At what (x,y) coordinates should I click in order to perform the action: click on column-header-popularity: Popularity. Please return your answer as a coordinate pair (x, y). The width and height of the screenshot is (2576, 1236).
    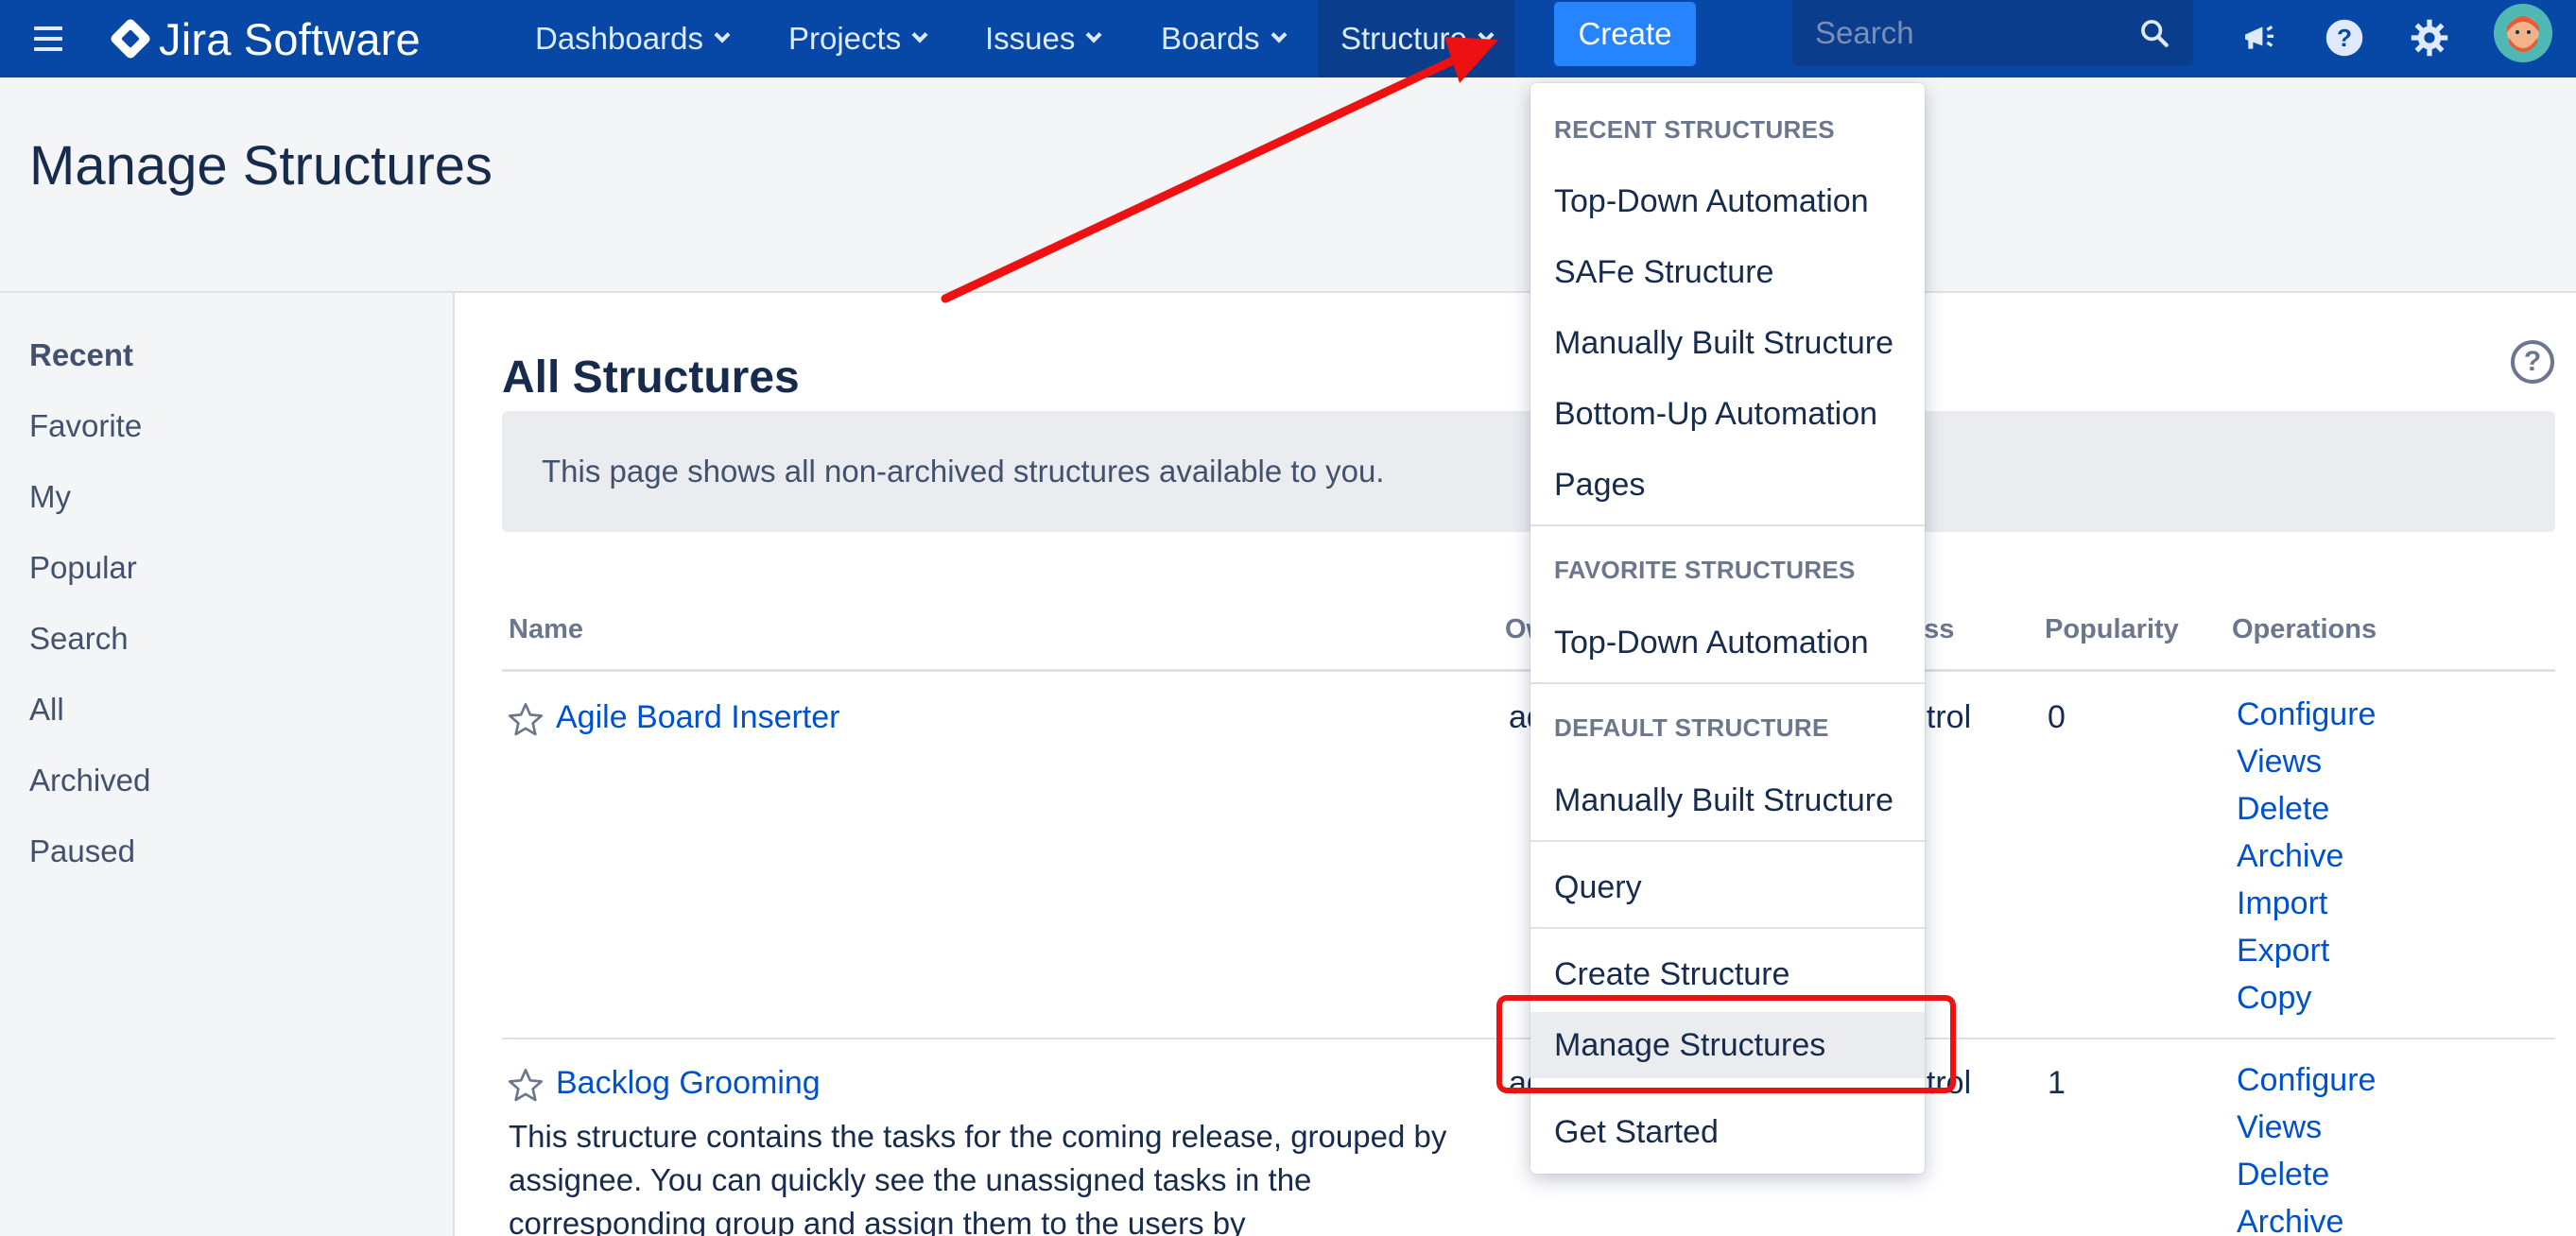
    Looking at the image, I should click on (2112, 629).